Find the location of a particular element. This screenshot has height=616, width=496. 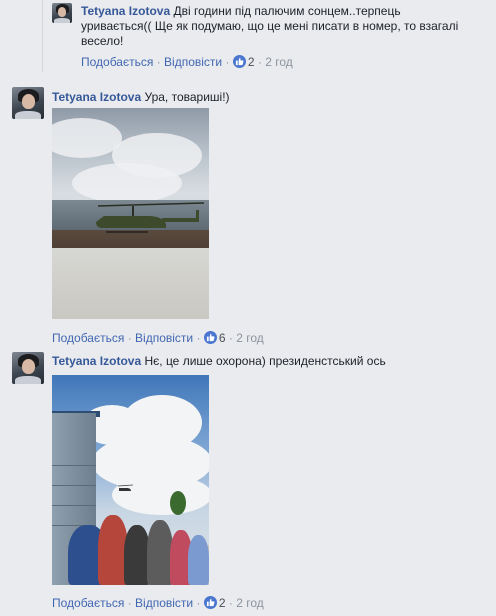

like-count: 6 is located at coordinates (222, 338).